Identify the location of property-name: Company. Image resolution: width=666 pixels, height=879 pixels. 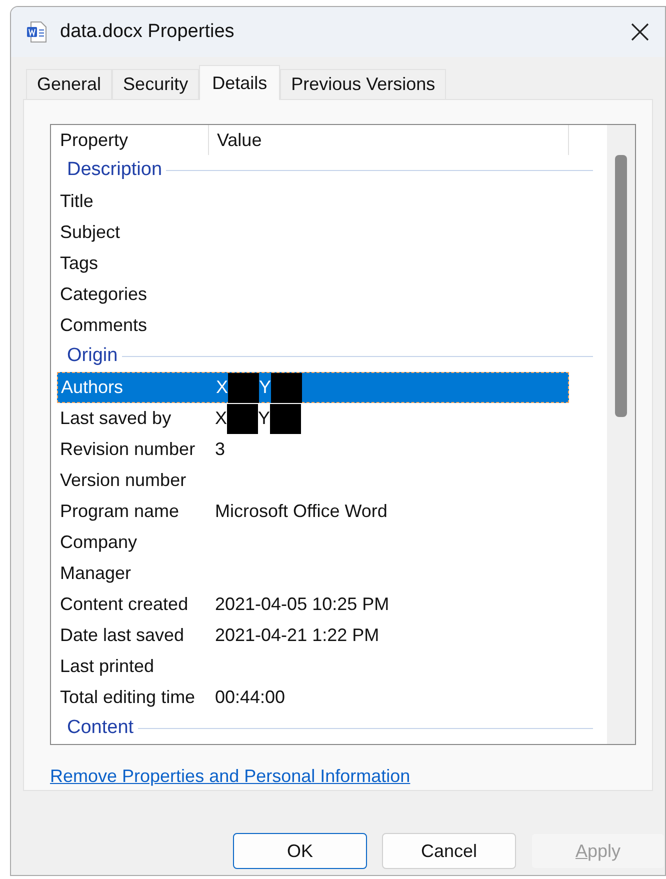
(98, 542).